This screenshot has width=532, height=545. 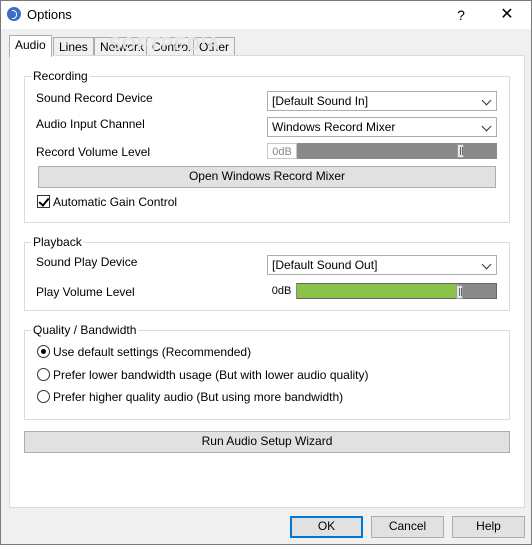 What do you see at coordinates (214, 46) in the screenshot?
I see `tab-other: Other` at bounding box center [214, 46].